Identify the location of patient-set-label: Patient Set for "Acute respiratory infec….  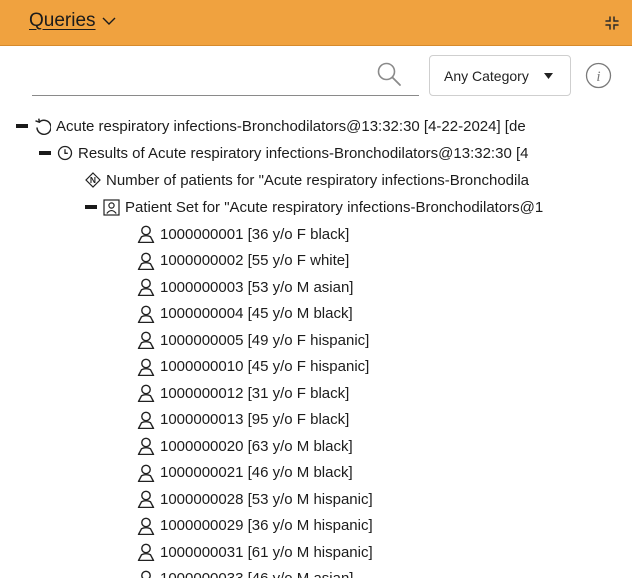
(334, 207).